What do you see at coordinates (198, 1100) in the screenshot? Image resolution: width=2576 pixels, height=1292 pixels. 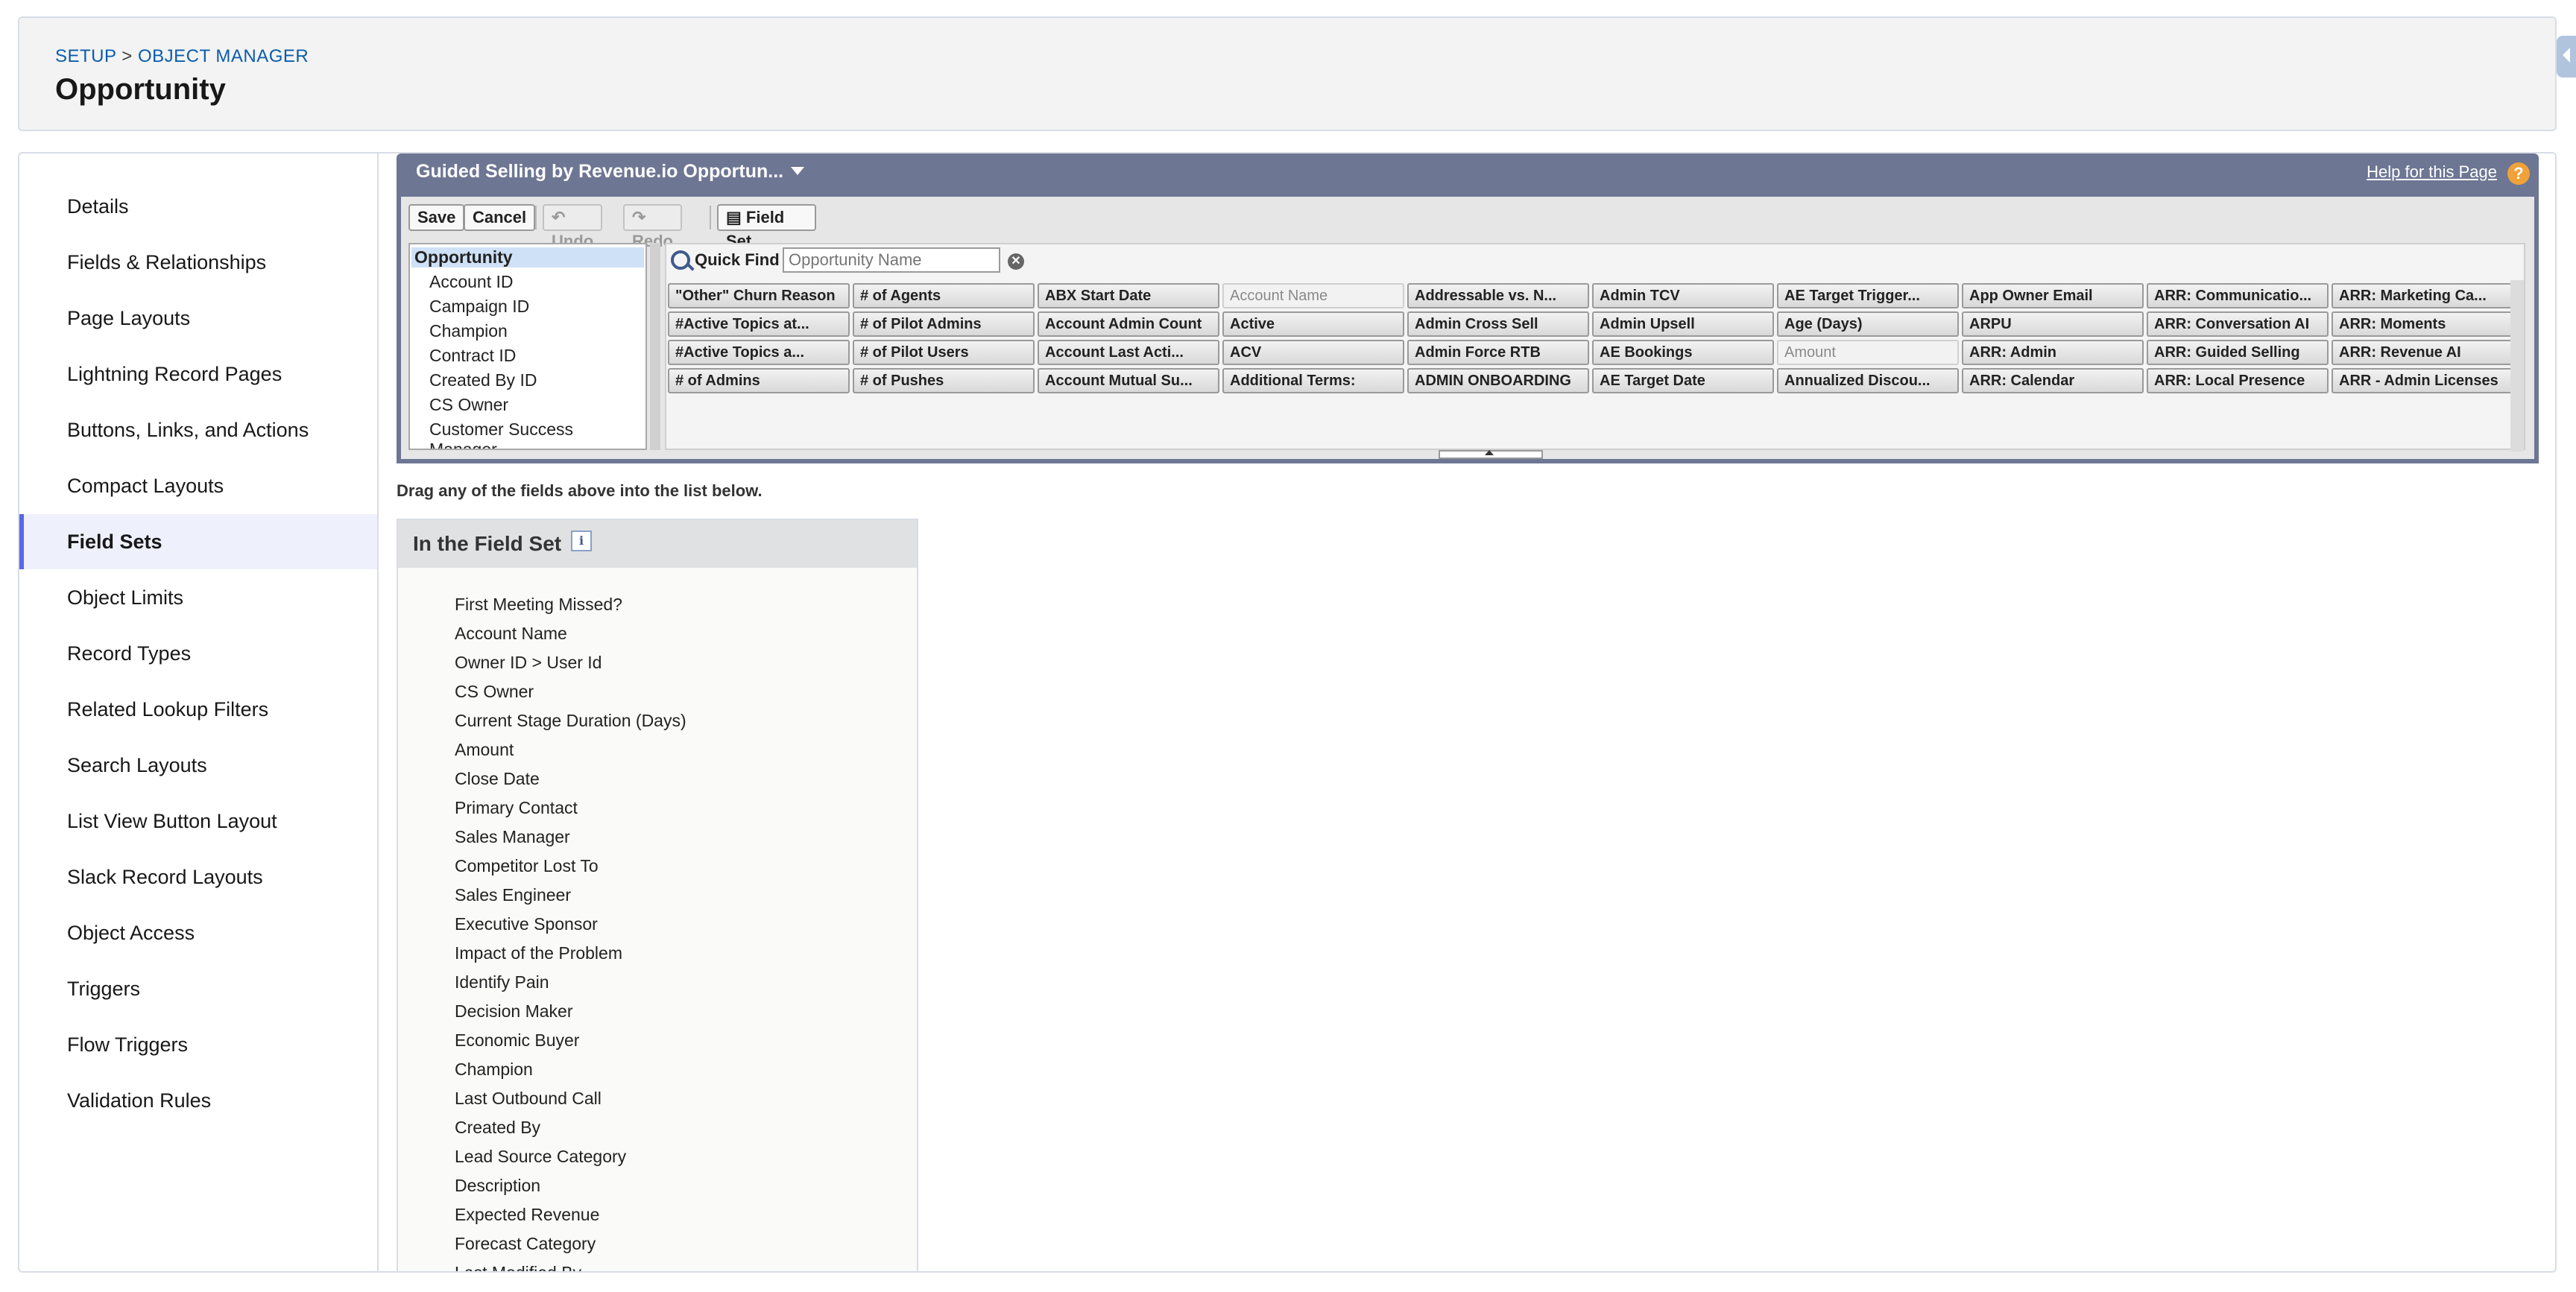 I see `sidebar-item: Validation Rules` at bounding box center [198, 1100].